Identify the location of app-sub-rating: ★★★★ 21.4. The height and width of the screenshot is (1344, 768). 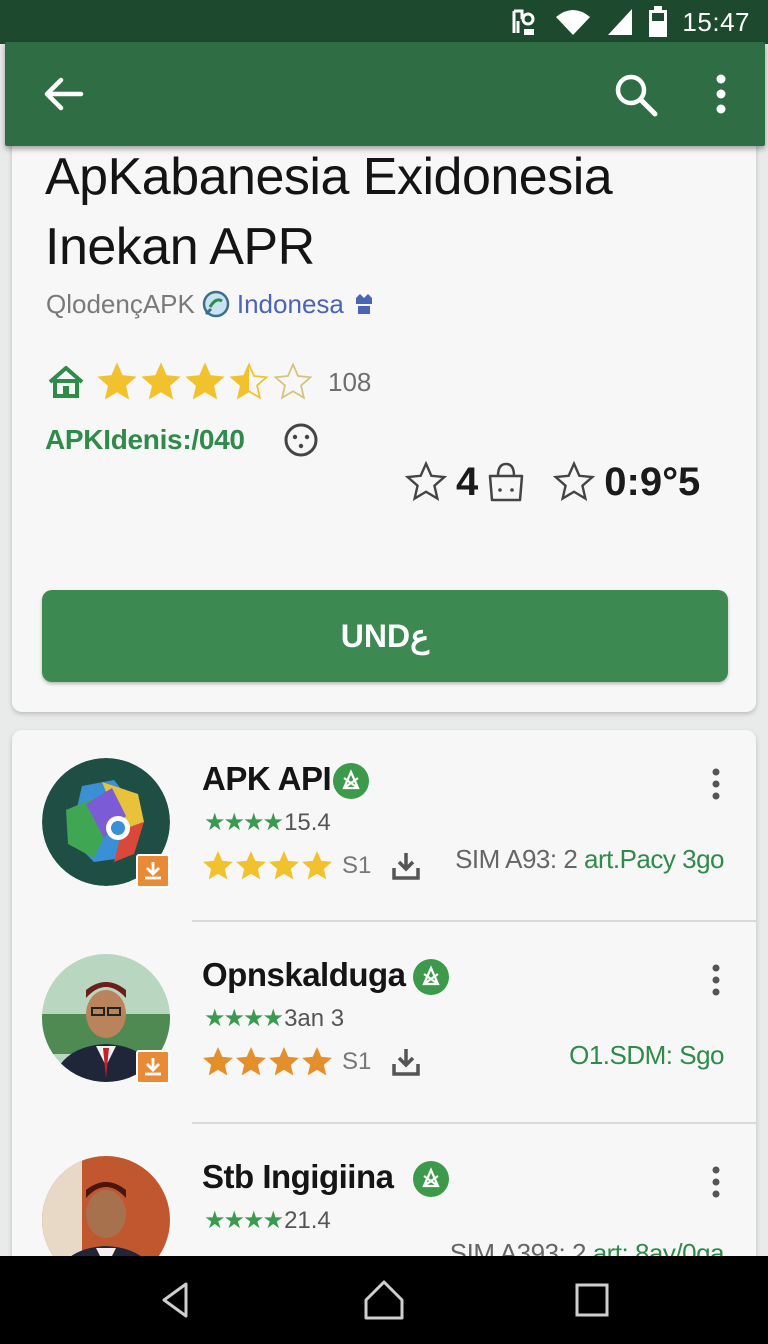
(267, 1220).